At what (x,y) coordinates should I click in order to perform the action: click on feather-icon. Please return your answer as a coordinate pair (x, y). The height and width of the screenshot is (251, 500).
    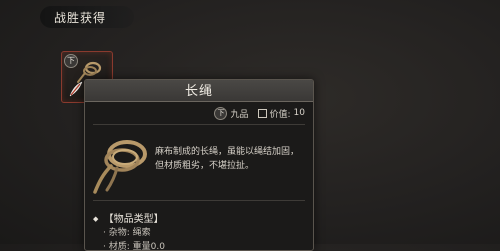
    Looking at the image, I should click on (76, 89).